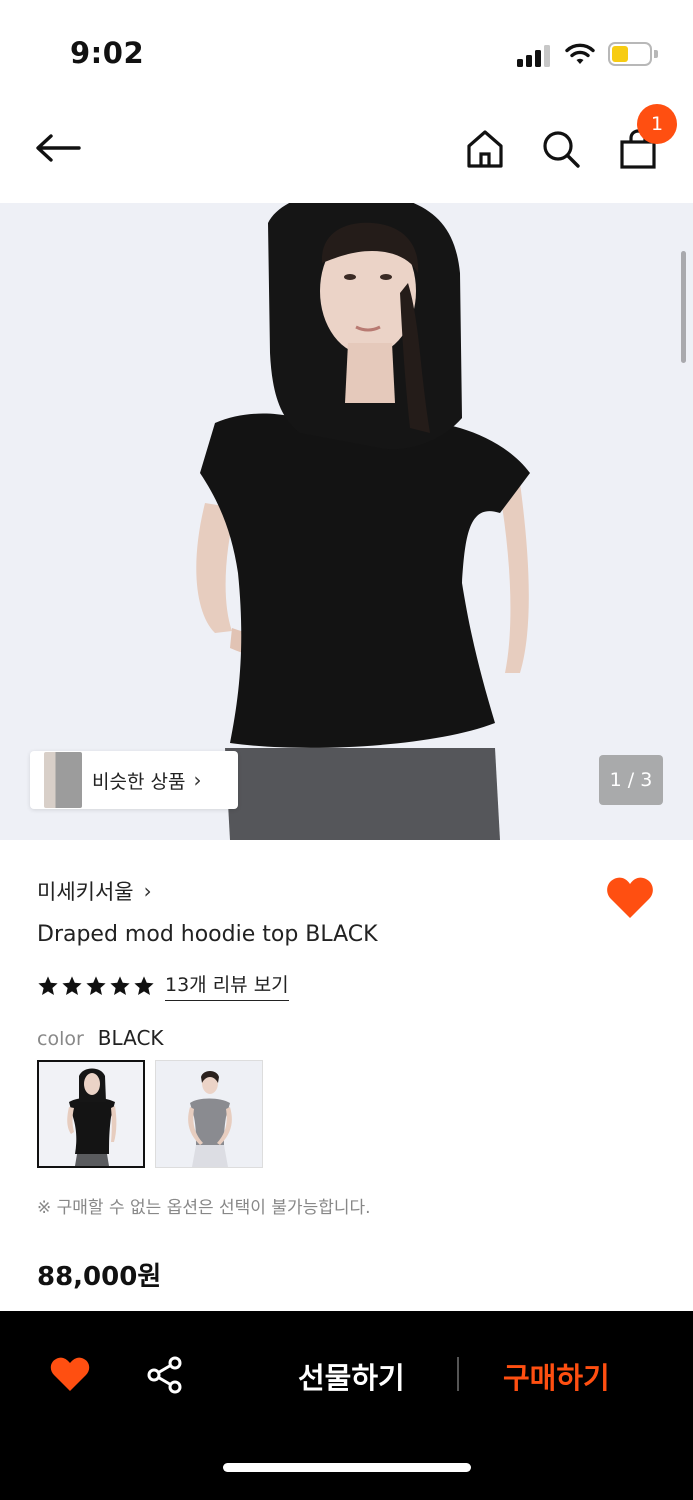 The image size is (693, 1500). I want to click on status-bar: 9:02, so click(346, 50).